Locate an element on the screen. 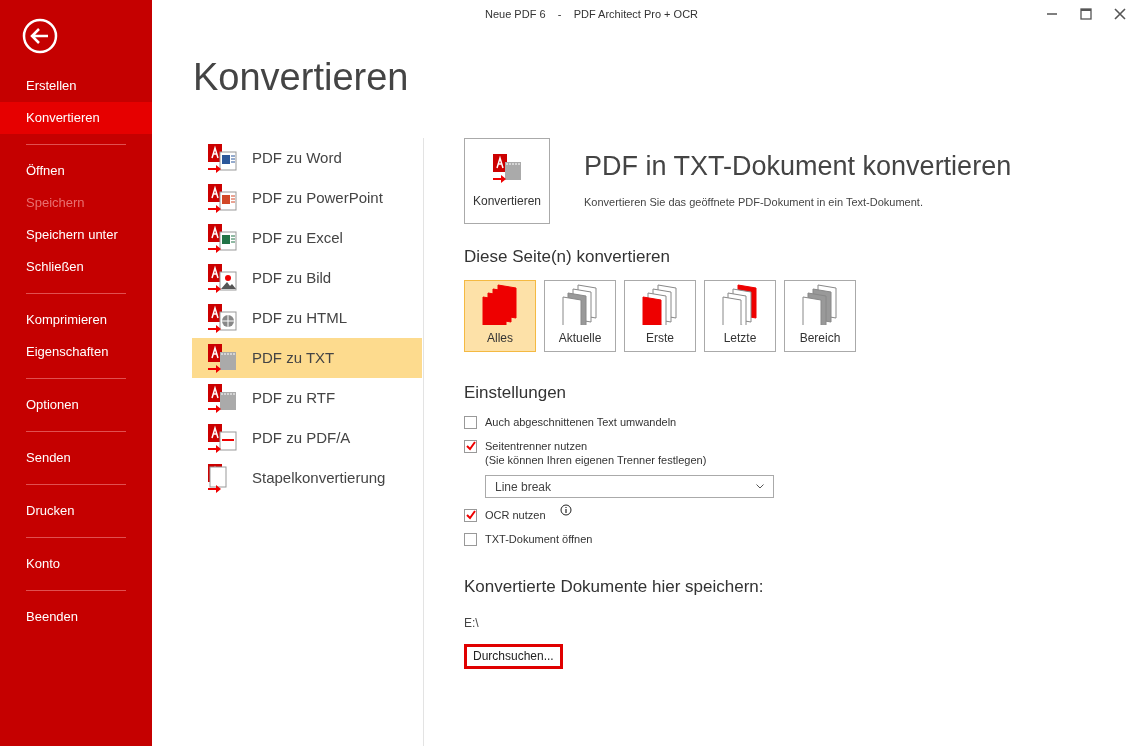  conversion-item: PDF zu Excel is located at coordinates (307, 238).